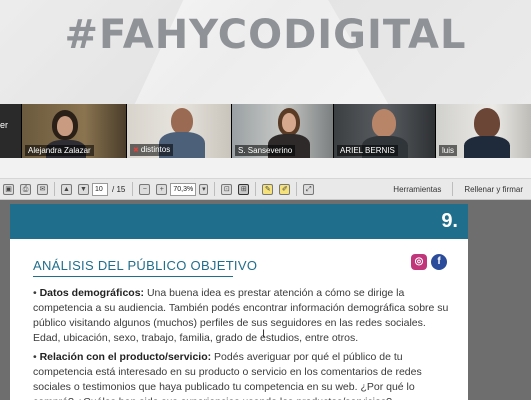 This screenshot has width=531, height=400. What do you see at coordinates (42, 189) in the screenshot?
I see `email-icon: ✉` at bounding box center [42, 189].